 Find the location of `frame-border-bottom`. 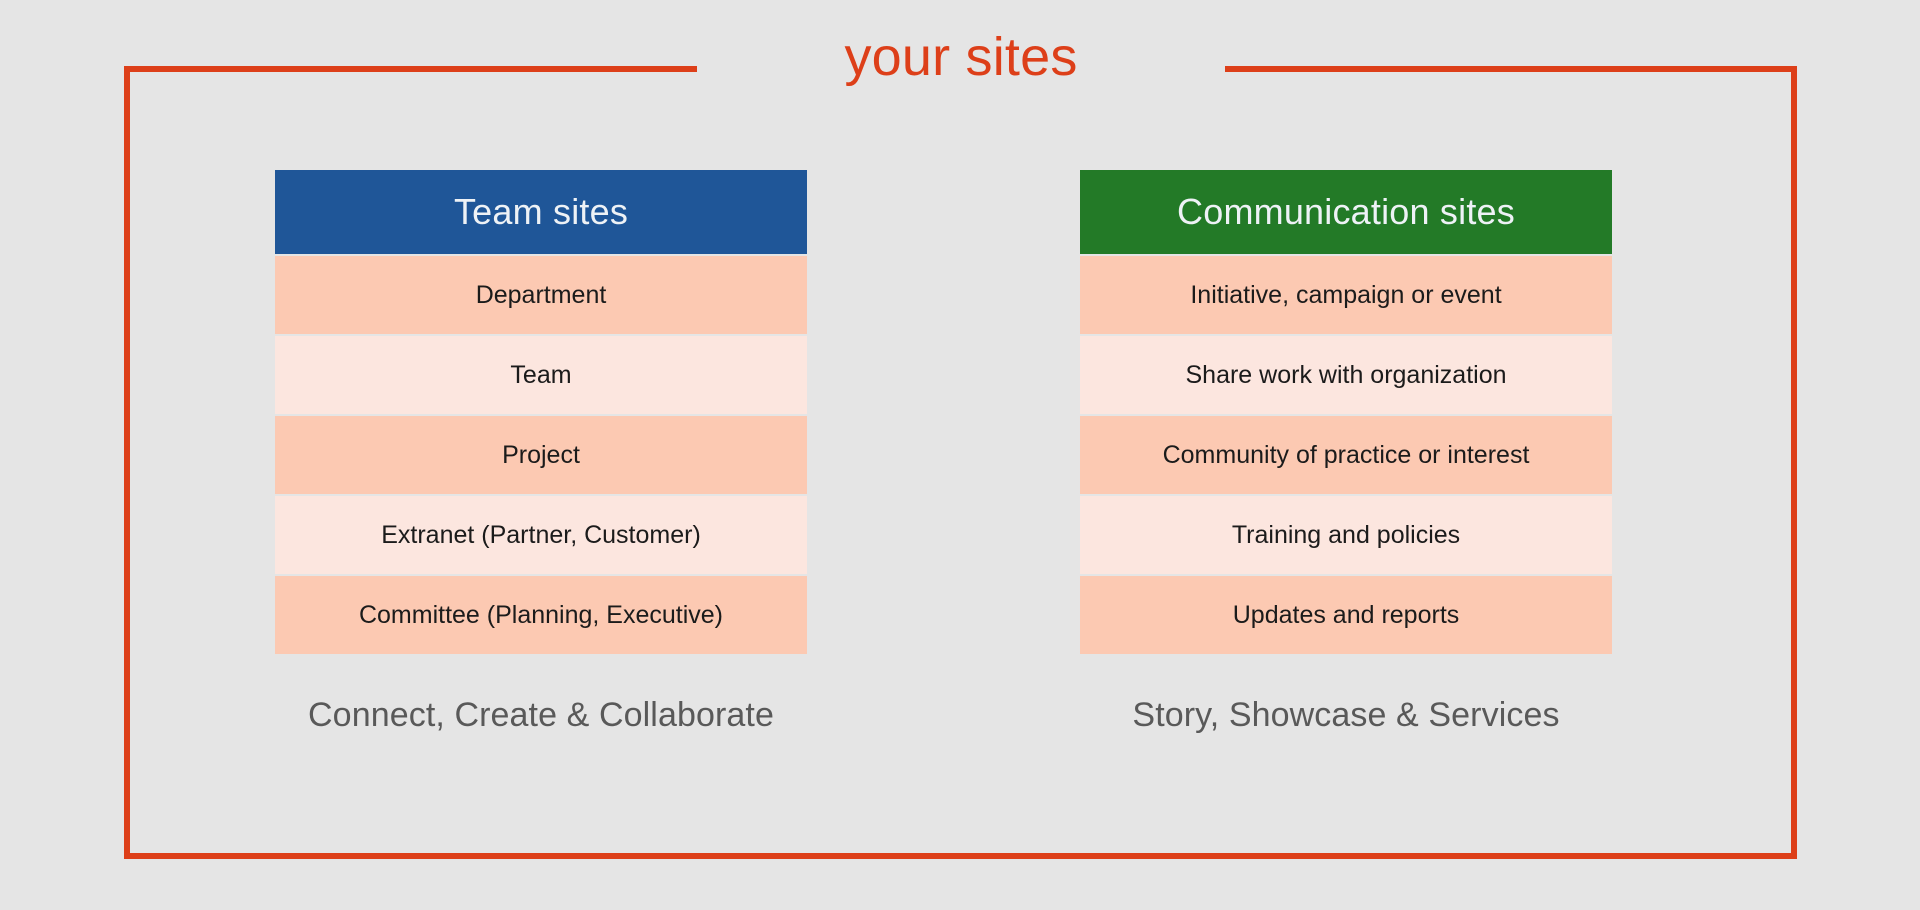

frame-border-bottom is located at coordinates (960, 856).